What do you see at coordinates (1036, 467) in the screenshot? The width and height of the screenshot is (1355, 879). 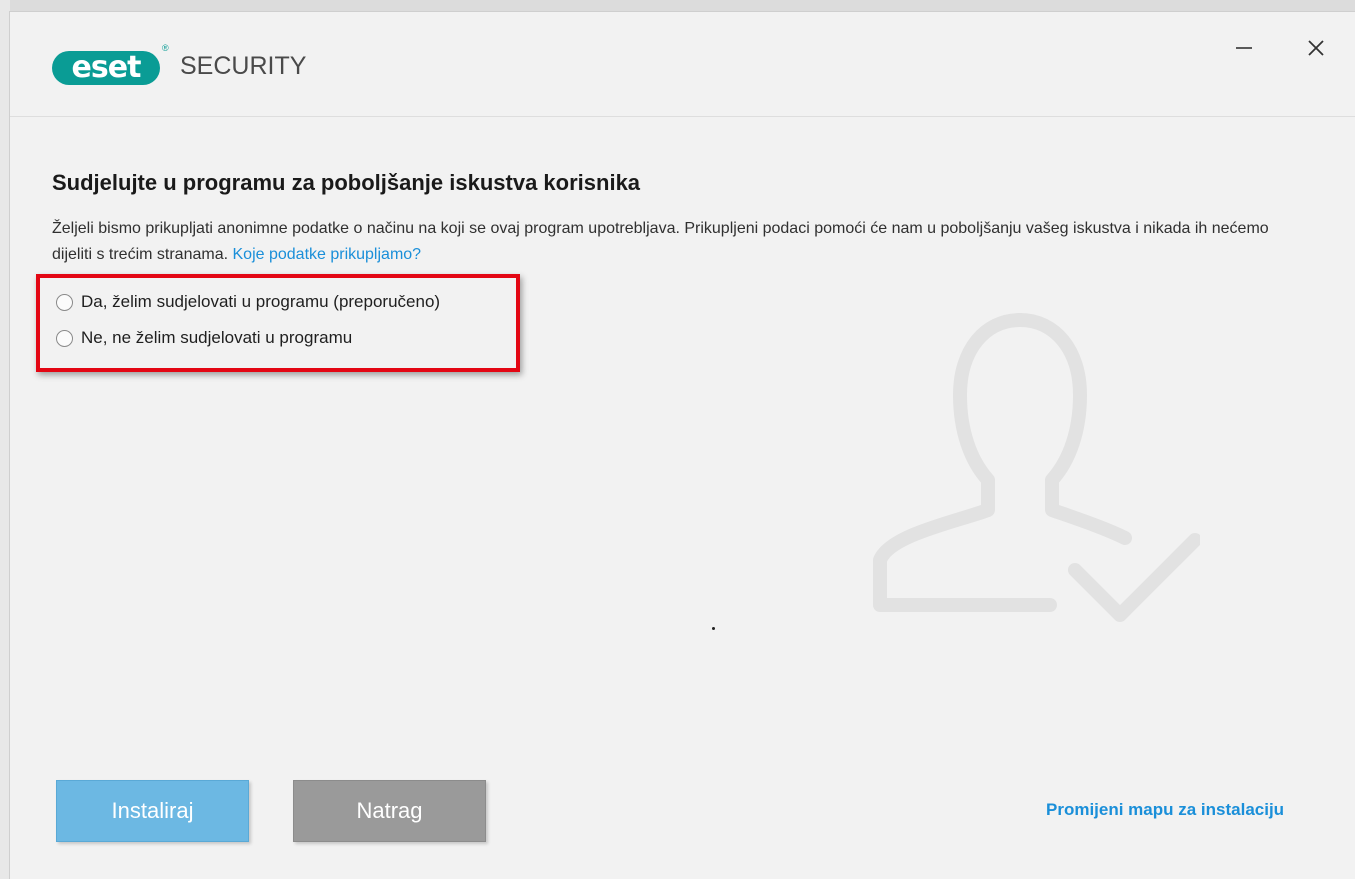 I see `user-check-icon` at bounding box center [1036, 467].